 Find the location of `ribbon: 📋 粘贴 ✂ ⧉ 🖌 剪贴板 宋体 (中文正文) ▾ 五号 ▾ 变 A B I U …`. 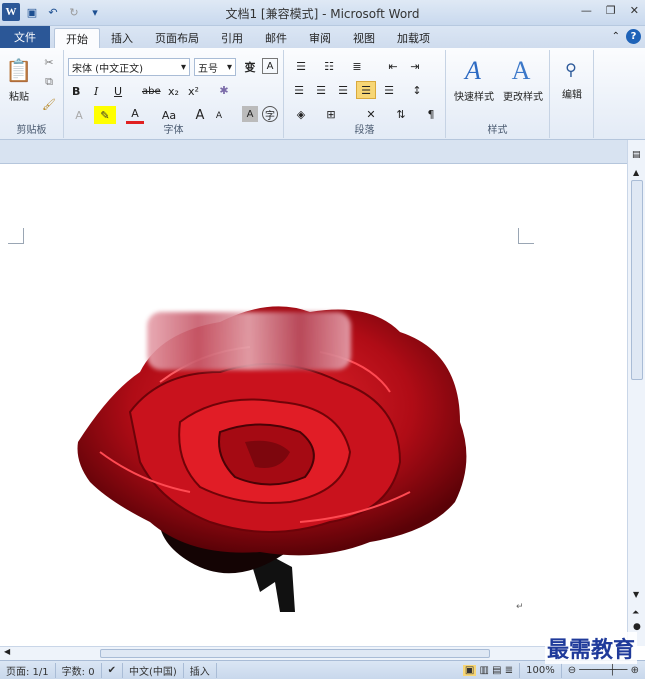

ribbon: 📋 粘贴 ✂ ⧉ 🖌 剪贴板 宋体 (中文正文) ▾ 五号 ▾ 变 A B I U … is located at coordinates (322, 94).